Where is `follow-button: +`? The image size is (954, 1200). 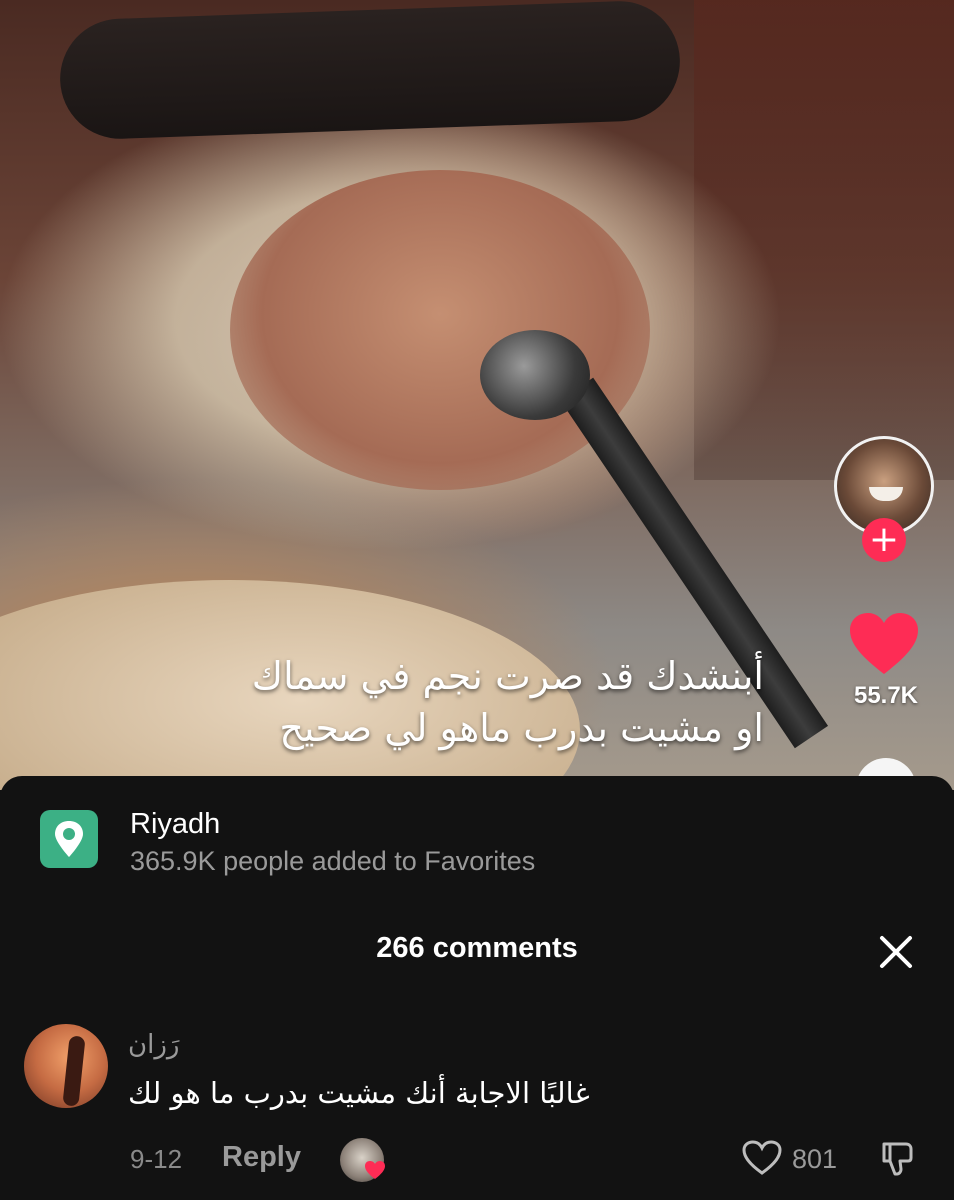 follow-button: + is located at coordinates (884, 540).